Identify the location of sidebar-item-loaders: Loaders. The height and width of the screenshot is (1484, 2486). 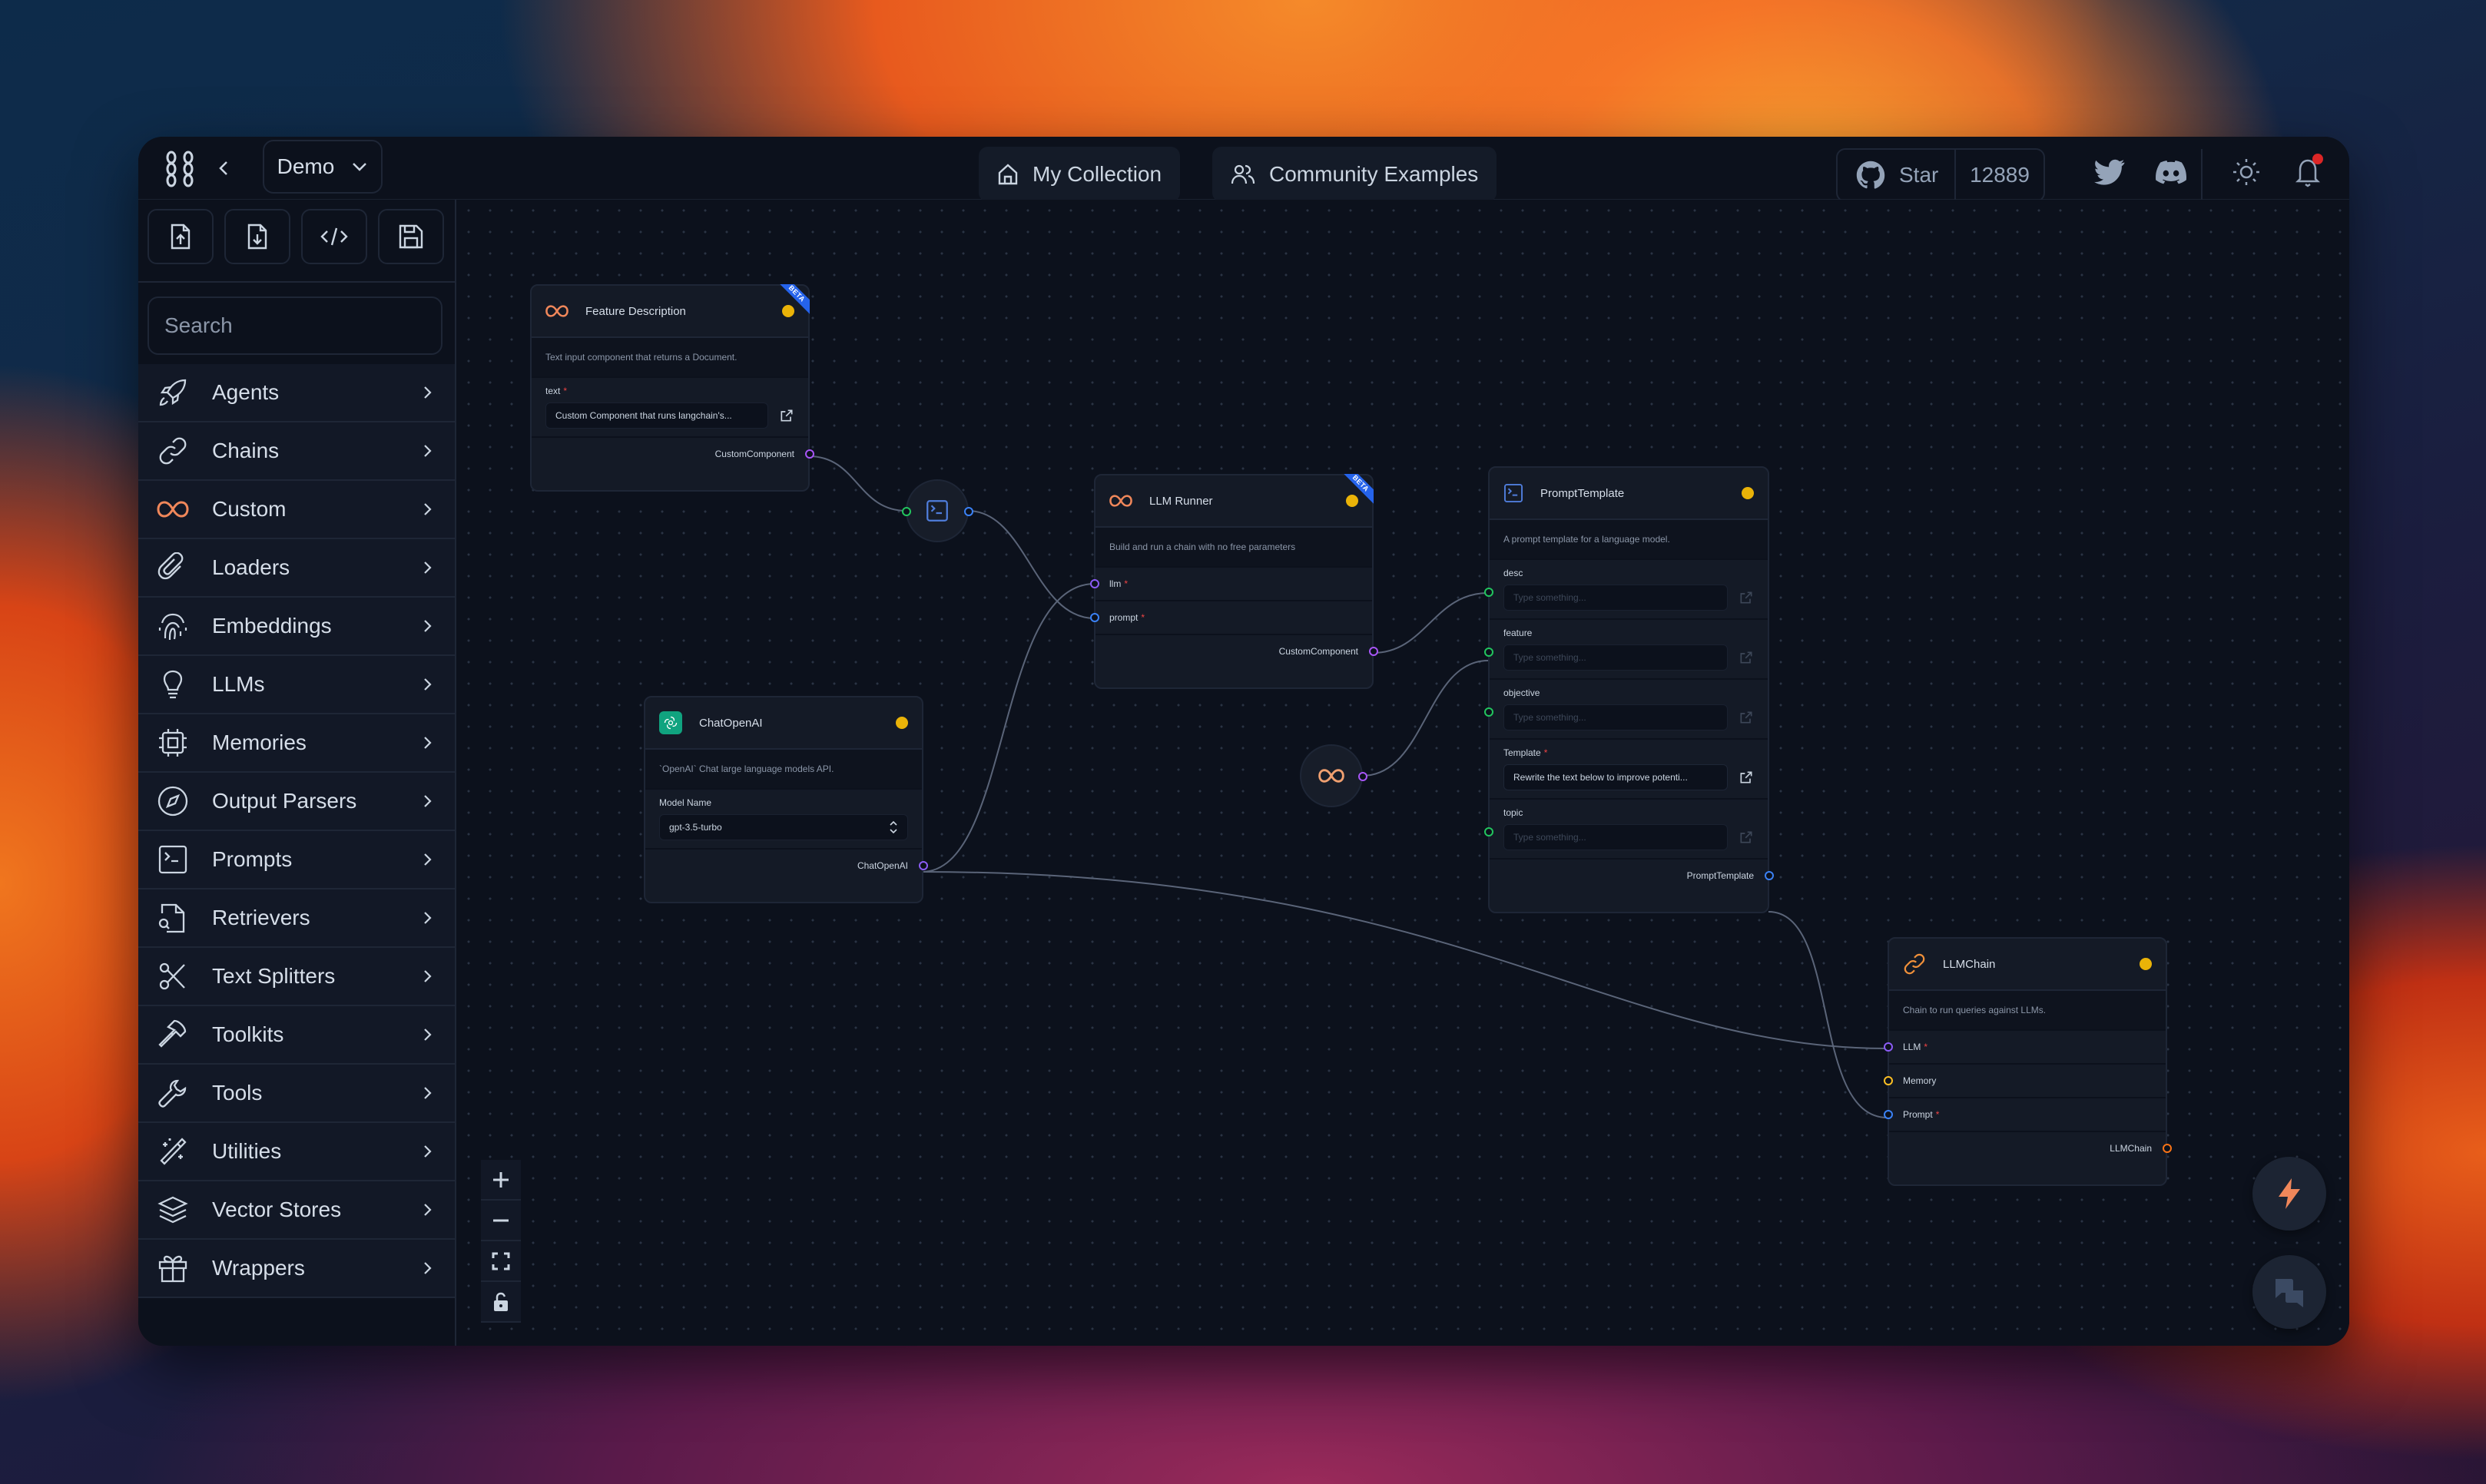
(296, 568).